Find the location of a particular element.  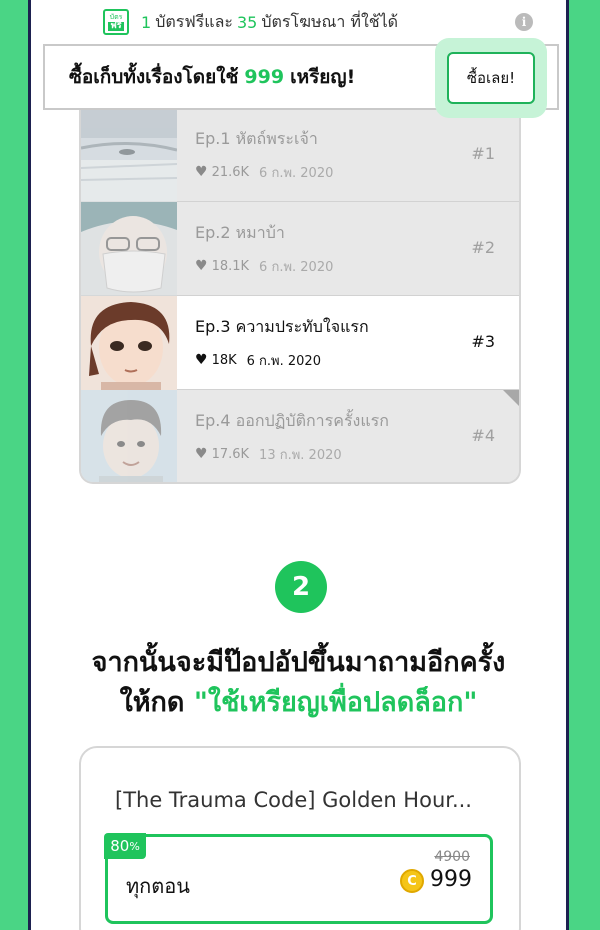

episode-likes: 21.6K is located at coordinates (230, 172).